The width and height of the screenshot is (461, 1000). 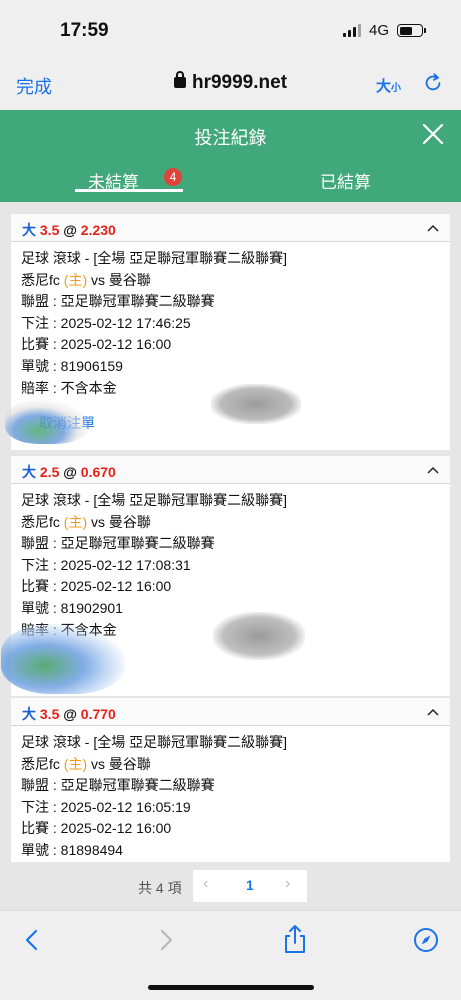 I want to click on ticket-number: 單號 : 81906159, so click(x=72, y=365).